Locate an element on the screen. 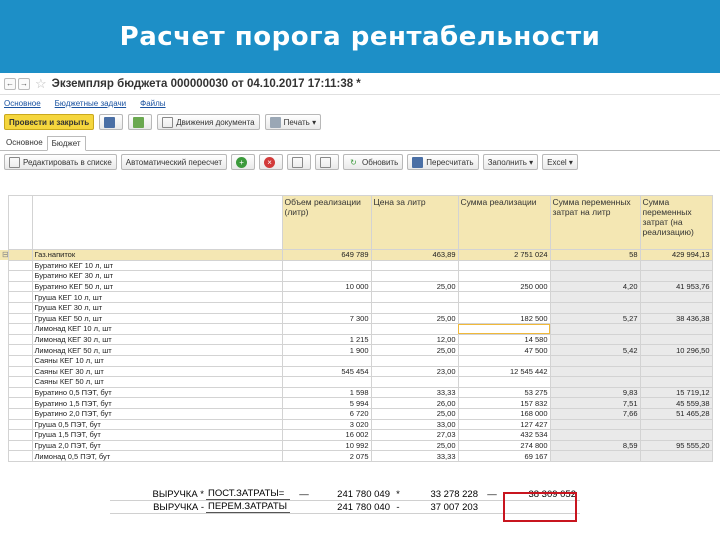 Image resolution: width=720 pixels, height=540 pixels. cell-var-cost-total: 45 559,38 is located at coordinates (676, 403).